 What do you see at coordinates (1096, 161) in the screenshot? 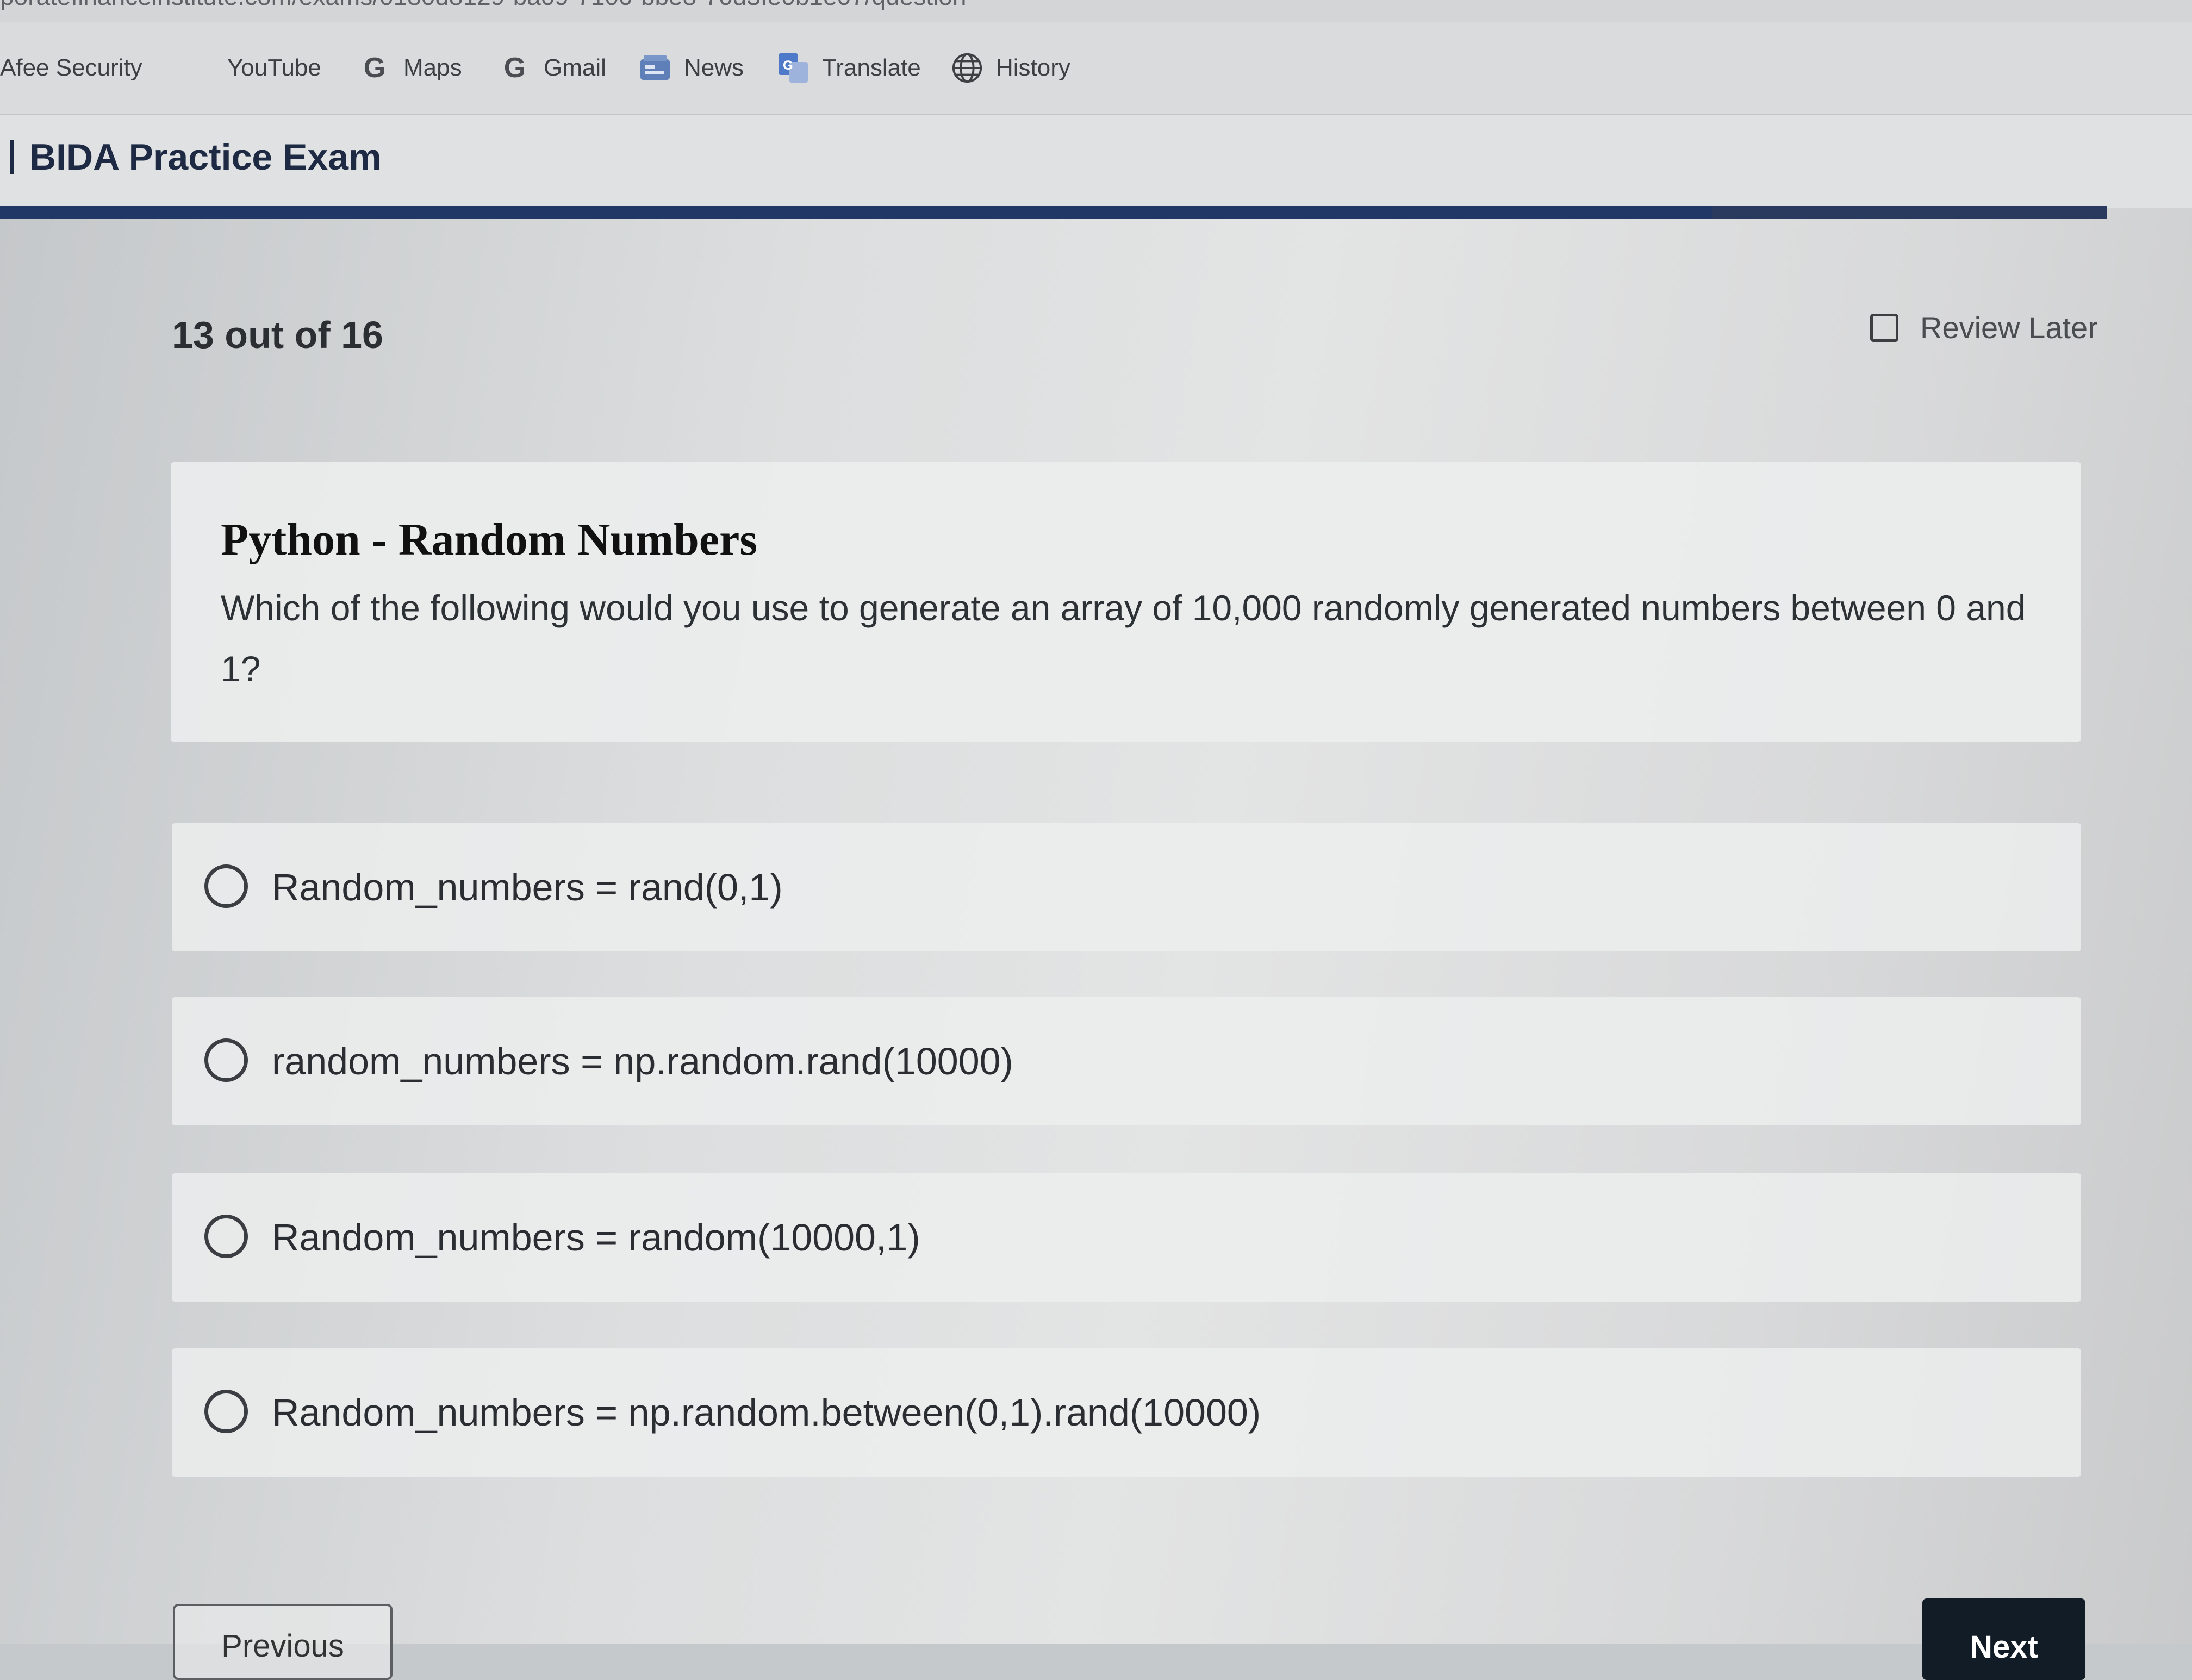
I see `app-header: BIDA Practice Exam` at bounding box center [1096, 161].